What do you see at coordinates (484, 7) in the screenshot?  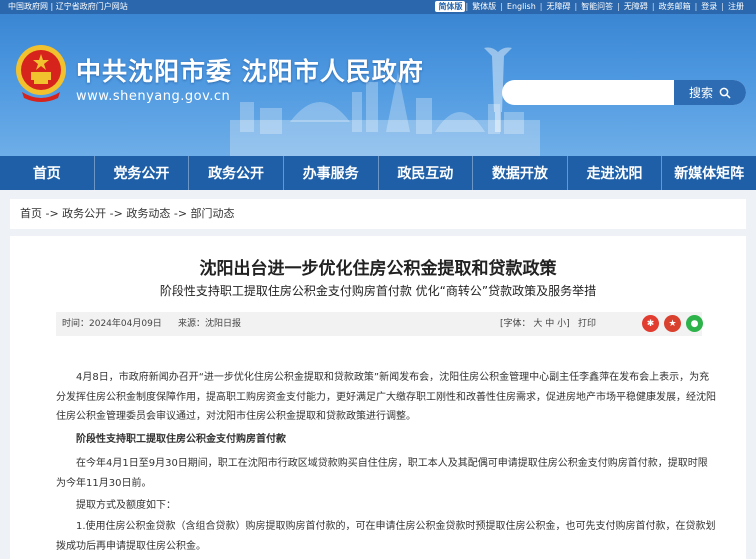 I see `link-traditional: 繁体版` at bounding box center [484, 7].